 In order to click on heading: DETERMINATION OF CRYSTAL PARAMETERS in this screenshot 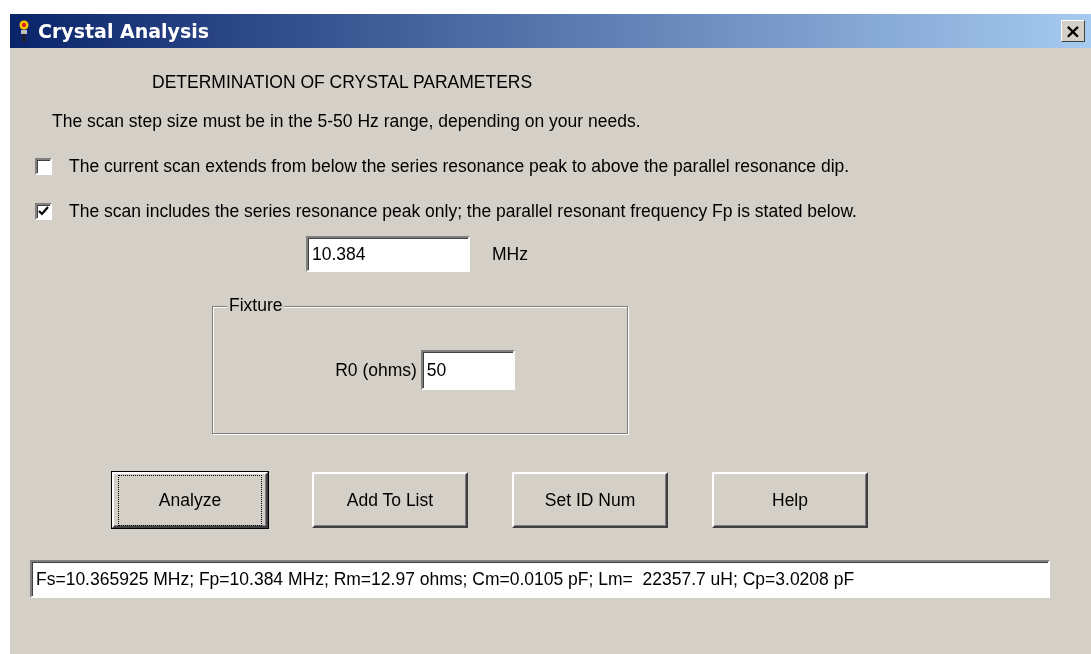, I will do `click(343, 82)`.